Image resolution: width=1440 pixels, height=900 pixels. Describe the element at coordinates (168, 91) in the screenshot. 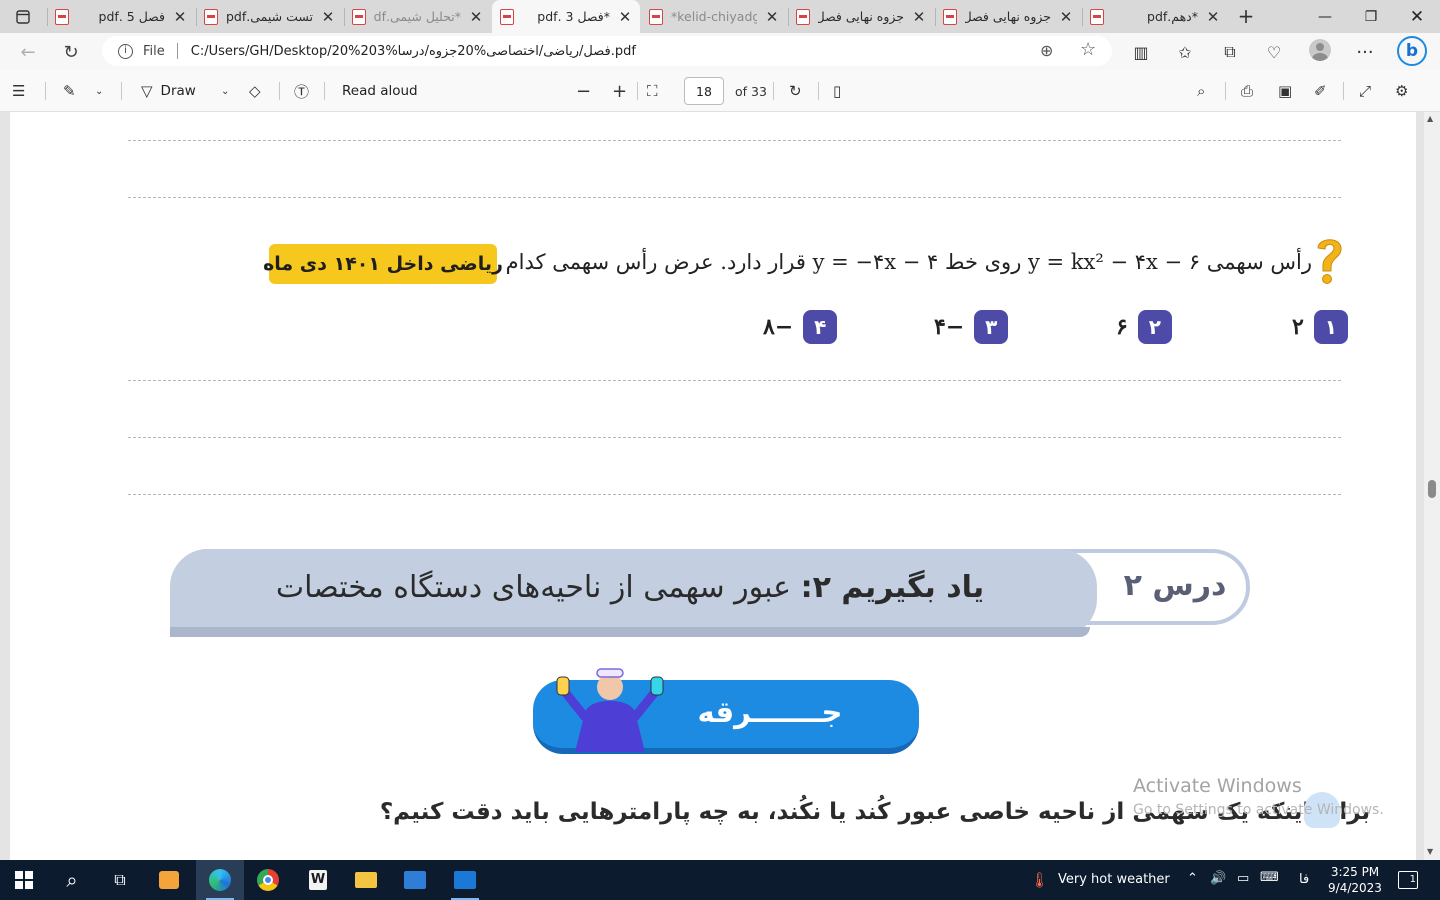

I see `draw-button: ▽ Draw` at that location.